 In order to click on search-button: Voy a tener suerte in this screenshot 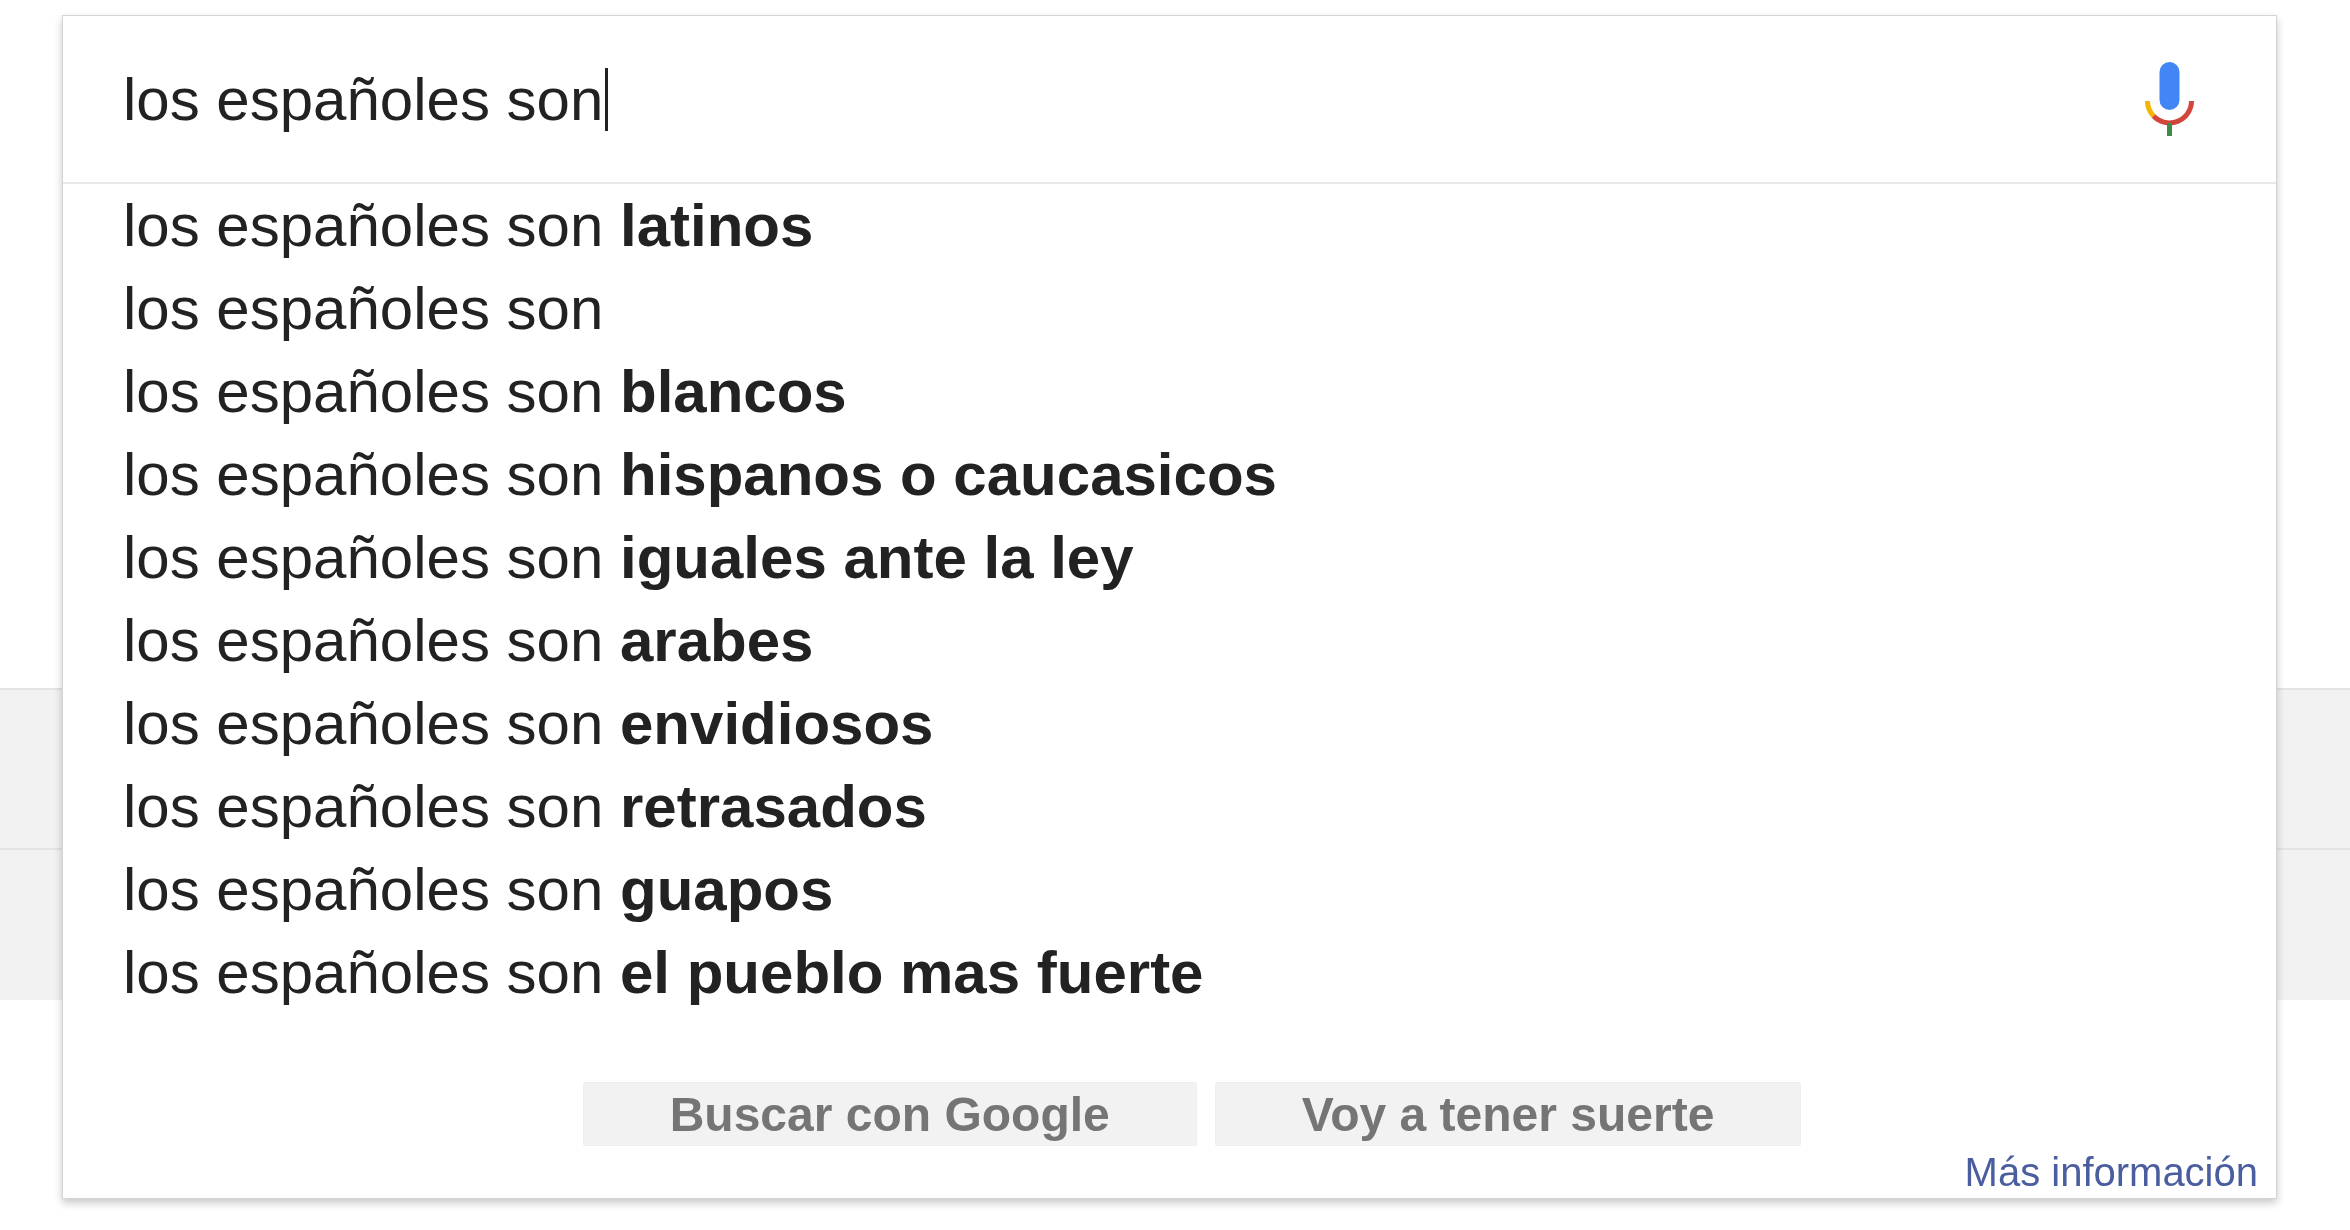, I will do `click(1508, 1114)`.